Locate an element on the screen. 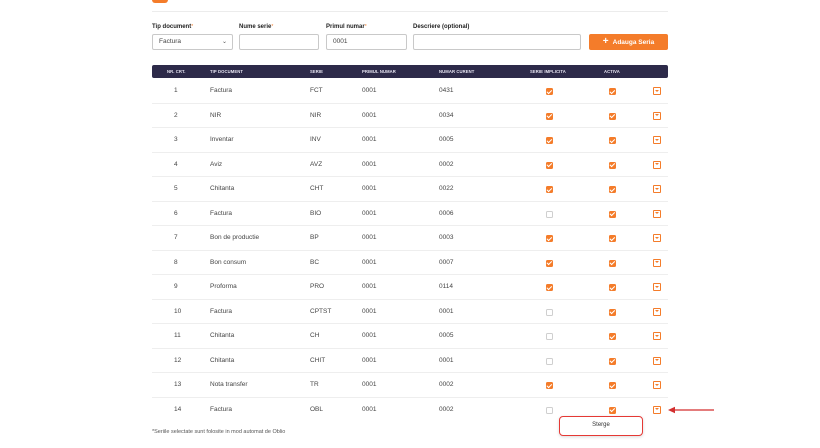 This screenshot has width=820, height=448. cell-numar-curent: 0001 is located at coordinates (446, 311).